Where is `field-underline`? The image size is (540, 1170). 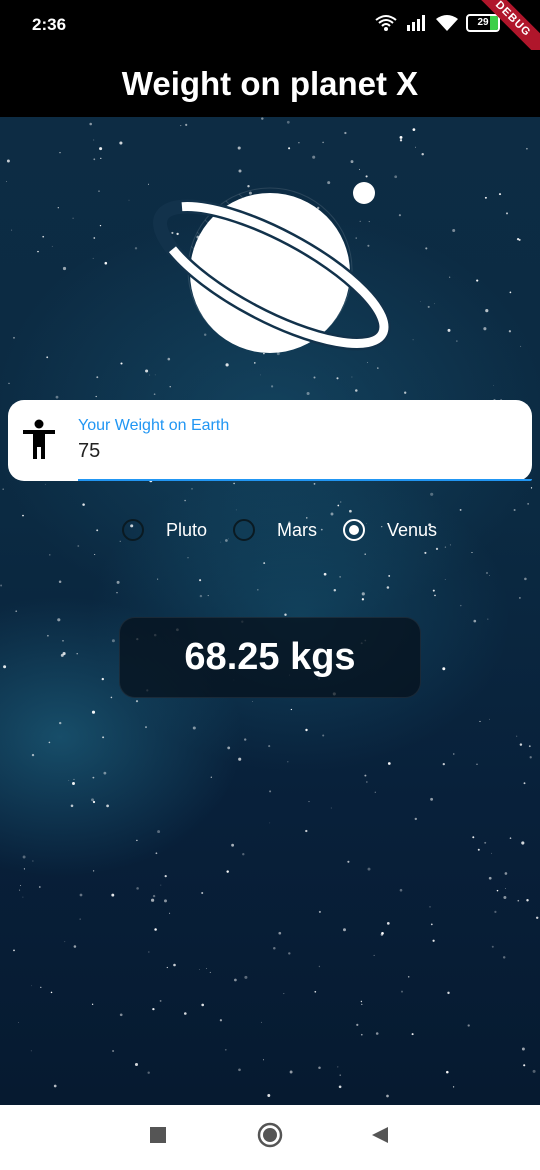
field-underline is located at coordinates (305, 480).